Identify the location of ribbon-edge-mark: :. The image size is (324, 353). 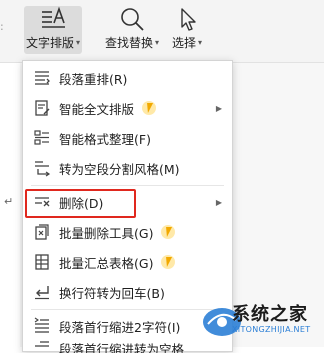
(2, 26).